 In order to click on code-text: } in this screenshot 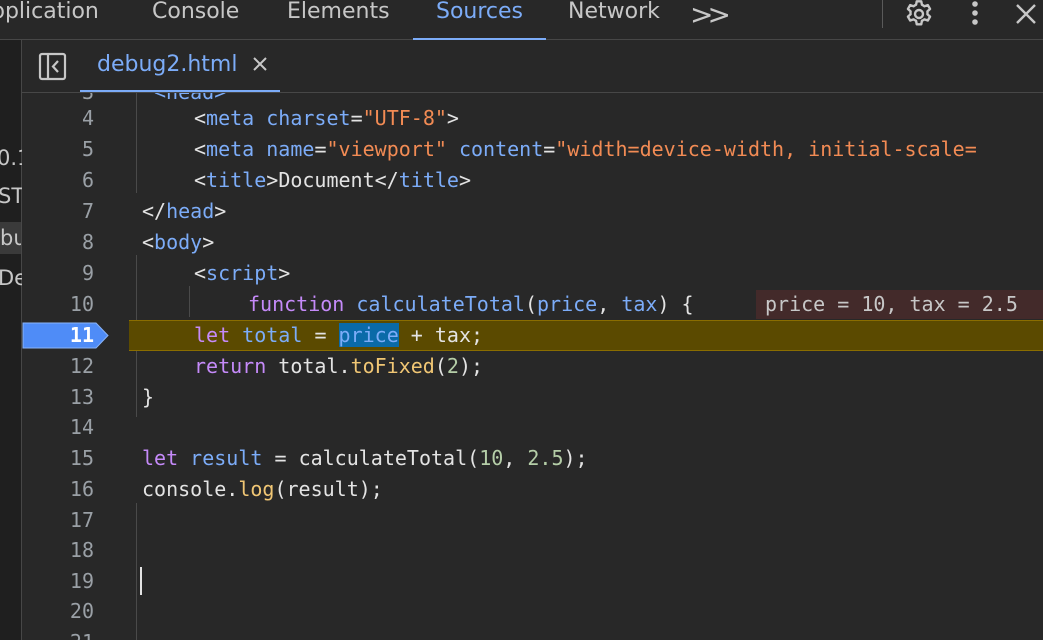, I will do `click(148, 397)`.